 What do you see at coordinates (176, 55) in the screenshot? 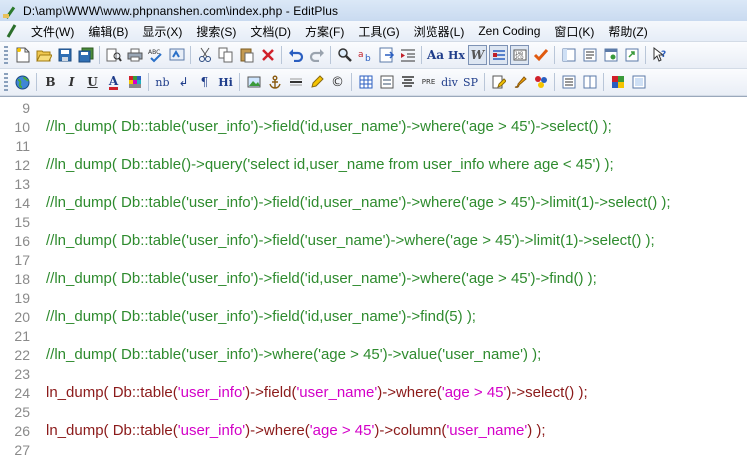
I see `ftp-button` at bounding box center [176, 55].